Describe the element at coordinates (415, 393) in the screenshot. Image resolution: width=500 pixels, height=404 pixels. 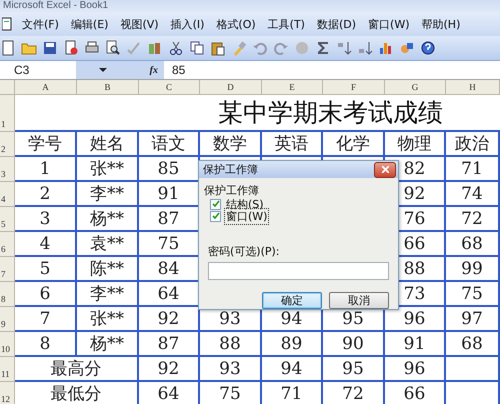
I see `table-cell: 66` at that location.